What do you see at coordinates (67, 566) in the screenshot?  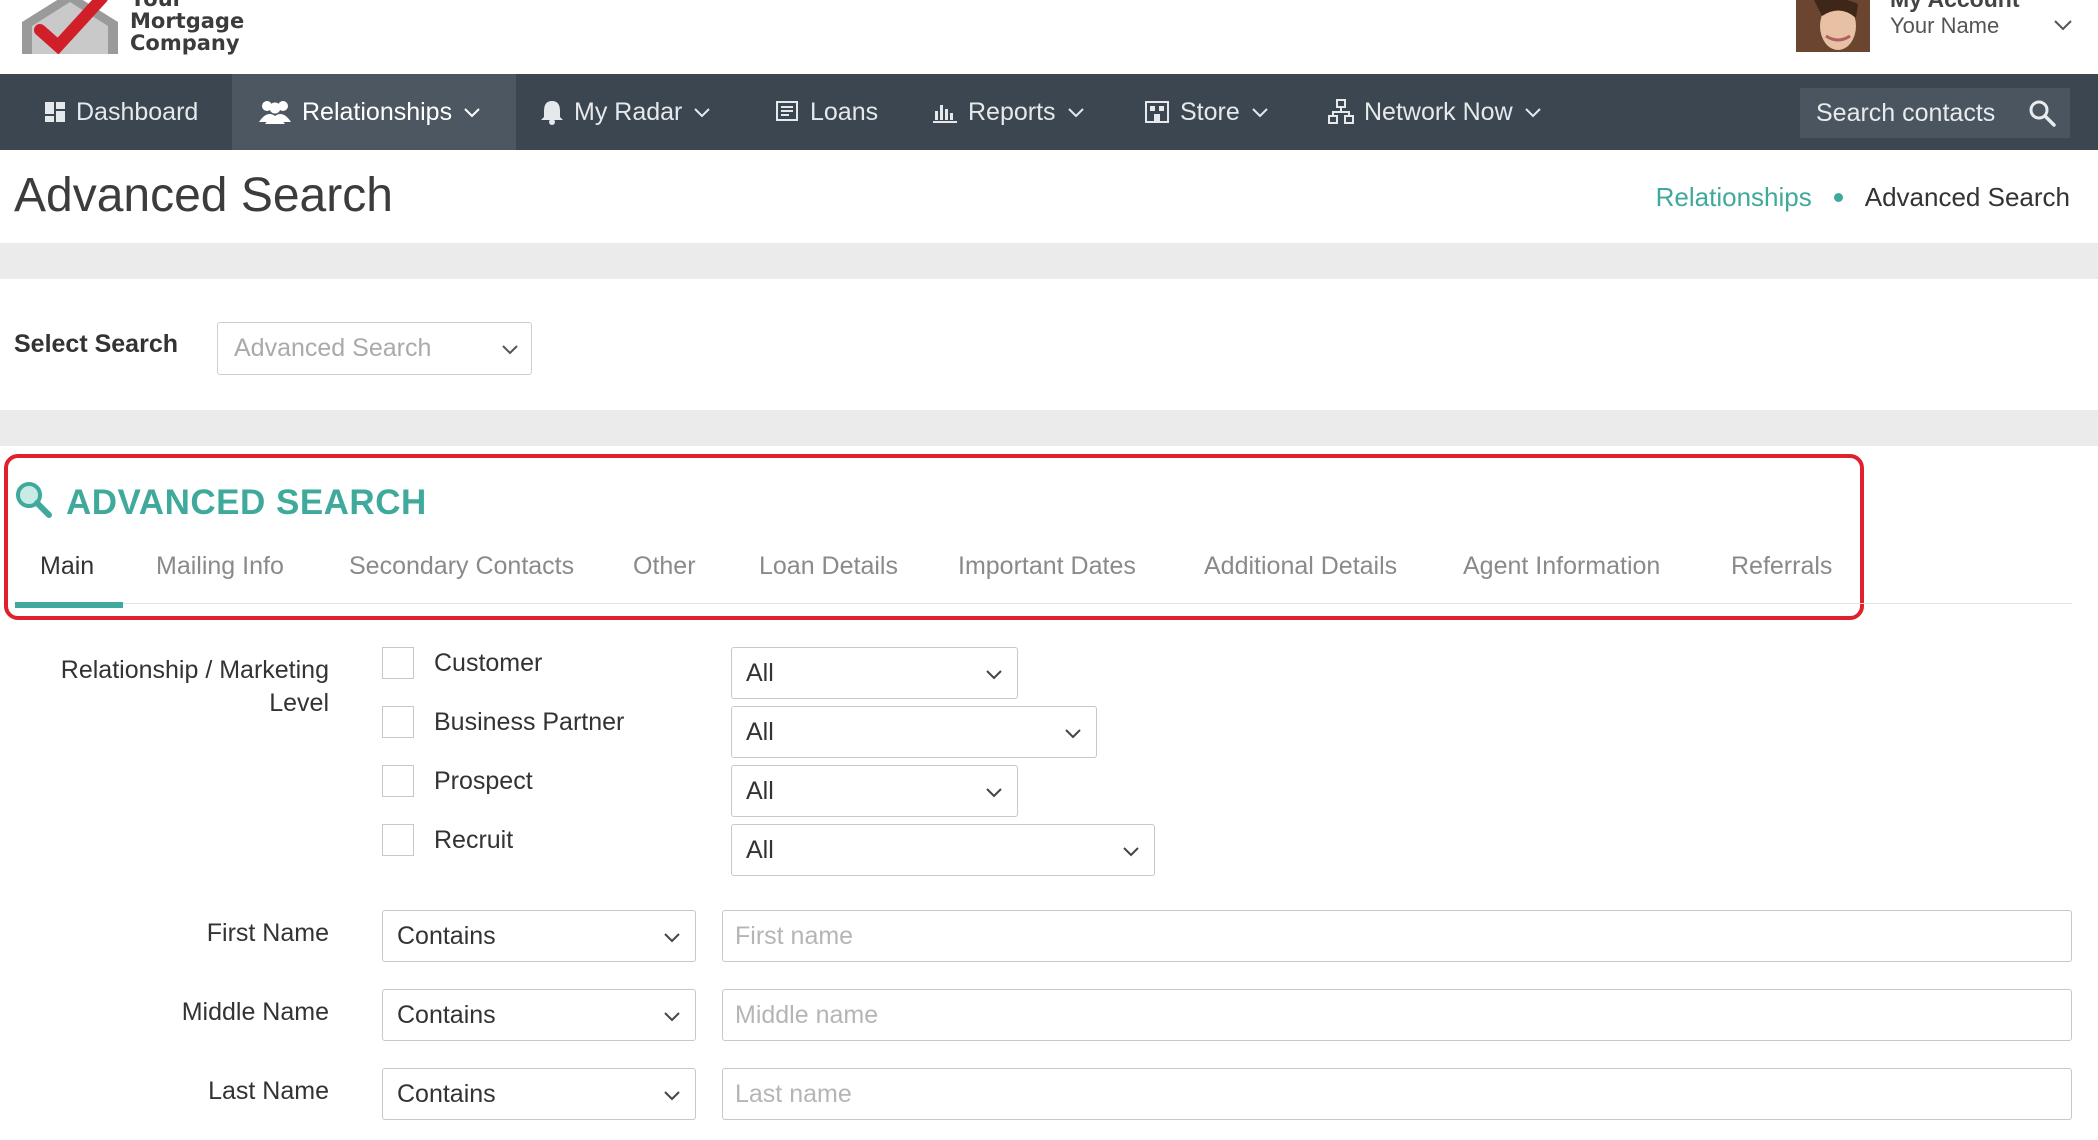 I see `tab-main: Main` at bounding box center [67, 566].